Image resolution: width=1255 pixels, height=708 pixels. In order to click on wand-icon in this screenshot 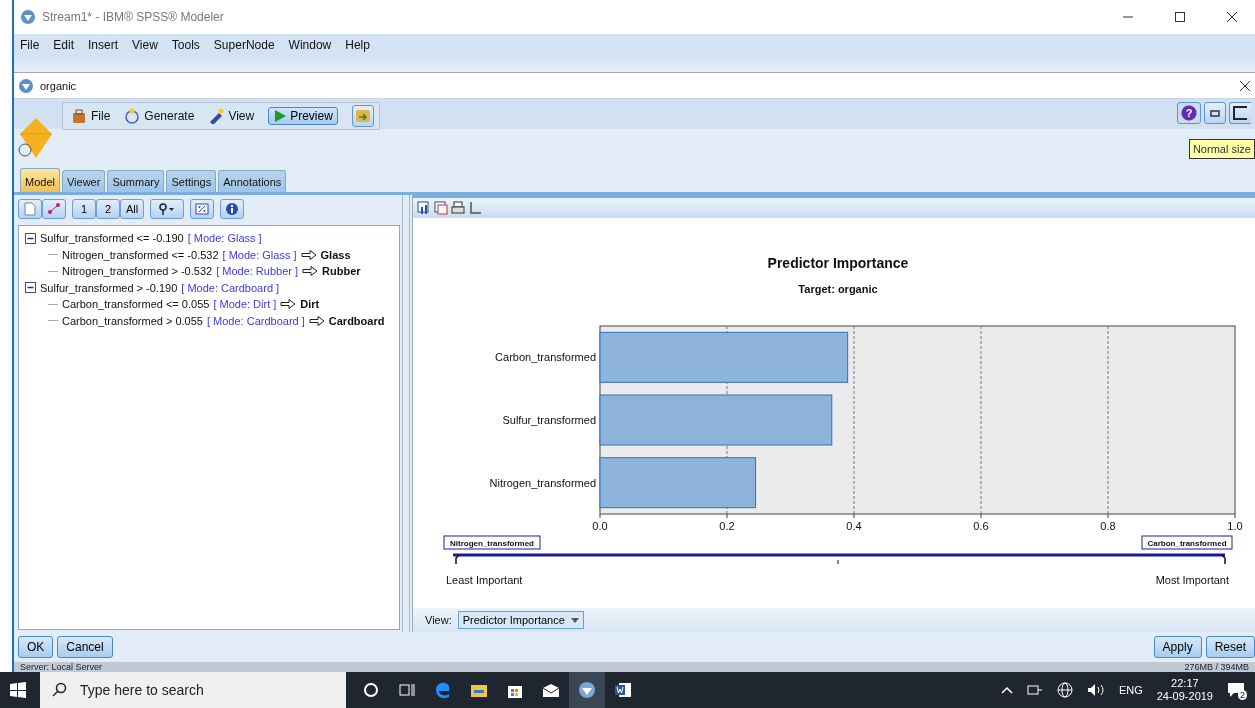, I will do `click(216, 116)`.